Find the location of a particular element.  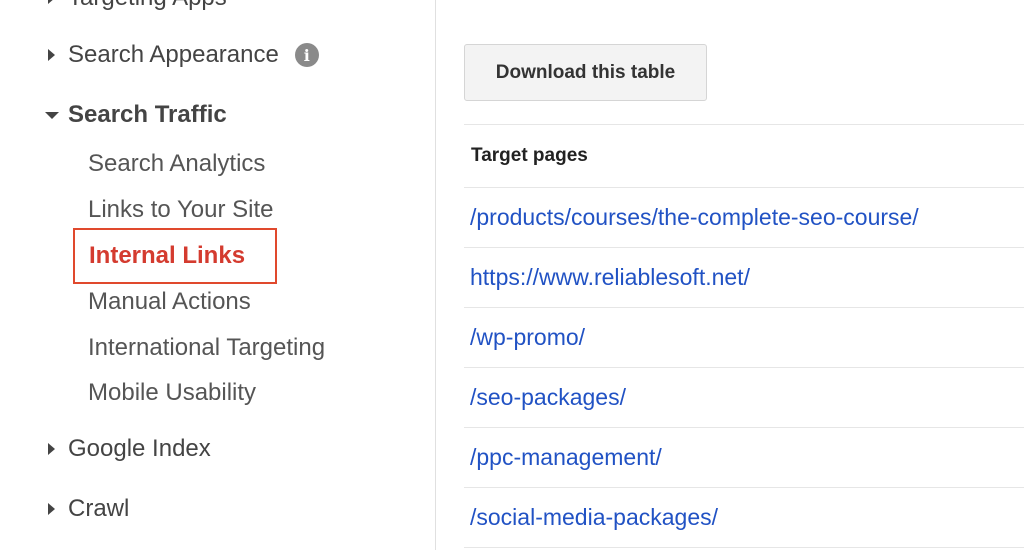

sidebar-item-international-targeting: International Targeting is located at coordinates (206, 348).